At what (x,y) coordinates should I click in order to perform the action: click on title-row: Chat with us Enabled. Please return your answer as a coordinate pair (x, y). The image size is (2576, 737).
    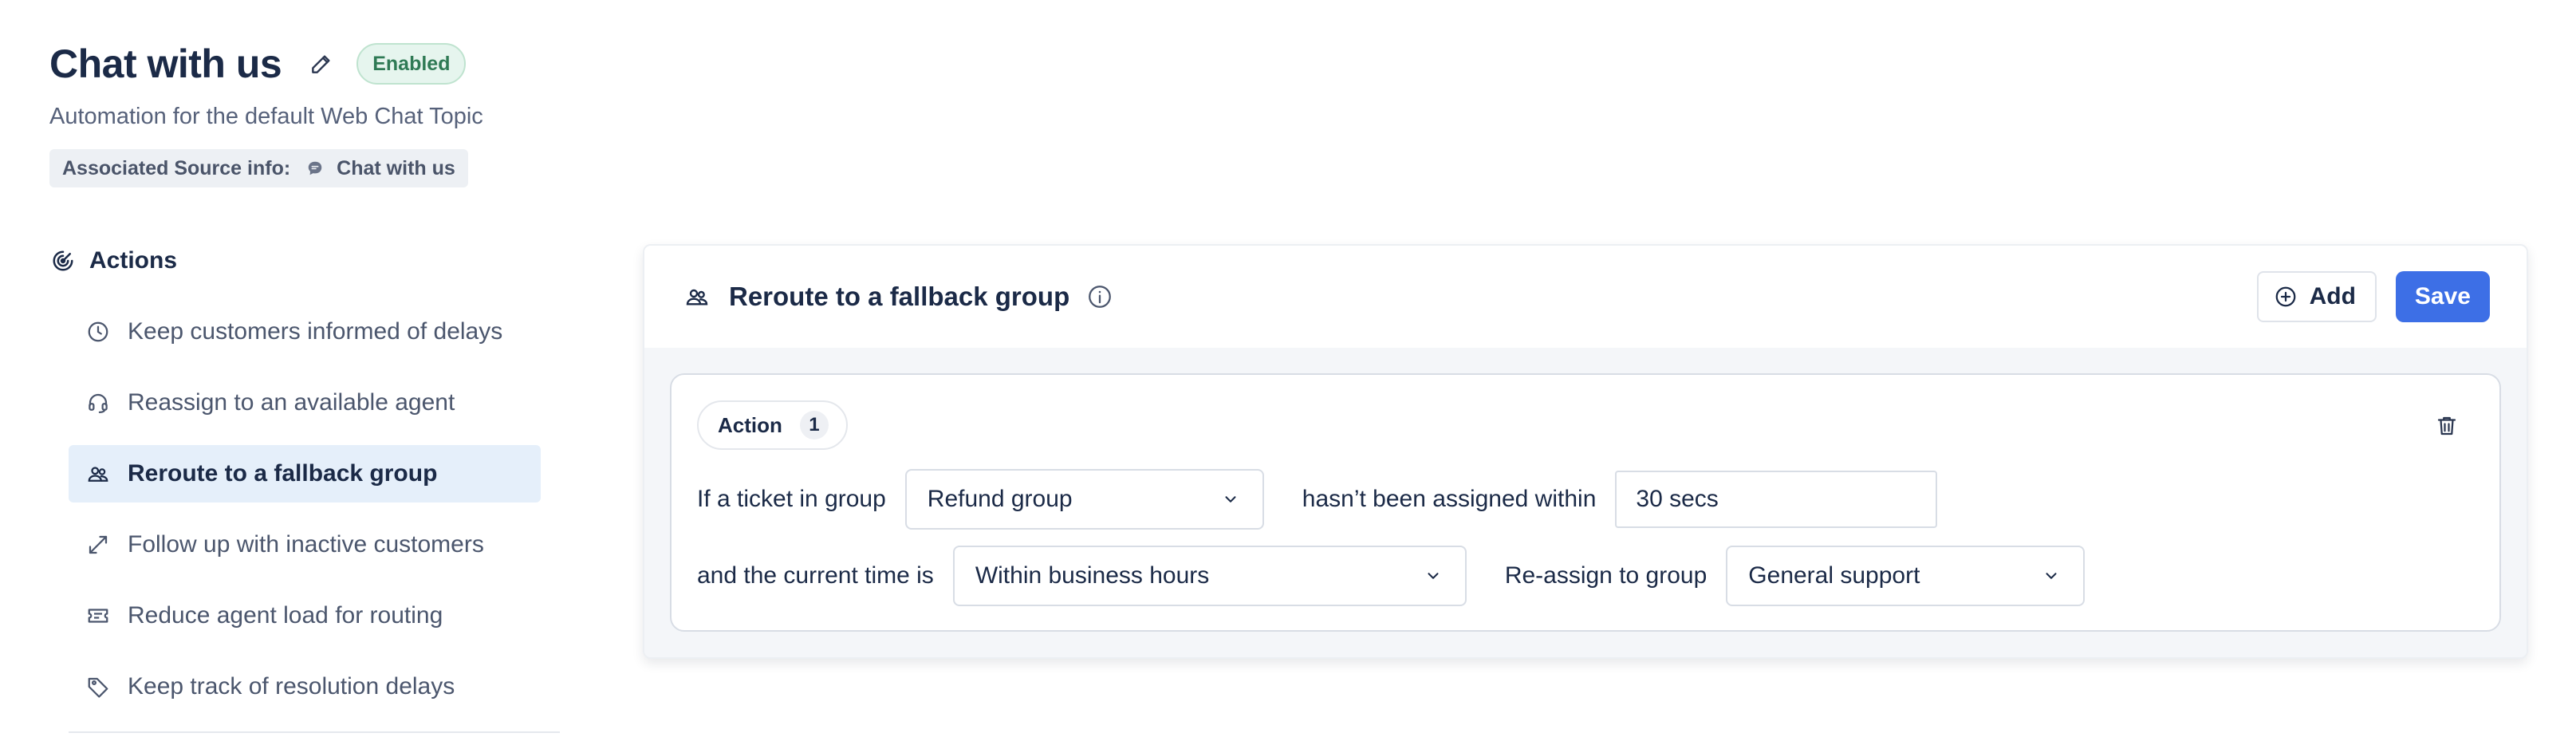
    Looking at the image, I should click on (266, 64).